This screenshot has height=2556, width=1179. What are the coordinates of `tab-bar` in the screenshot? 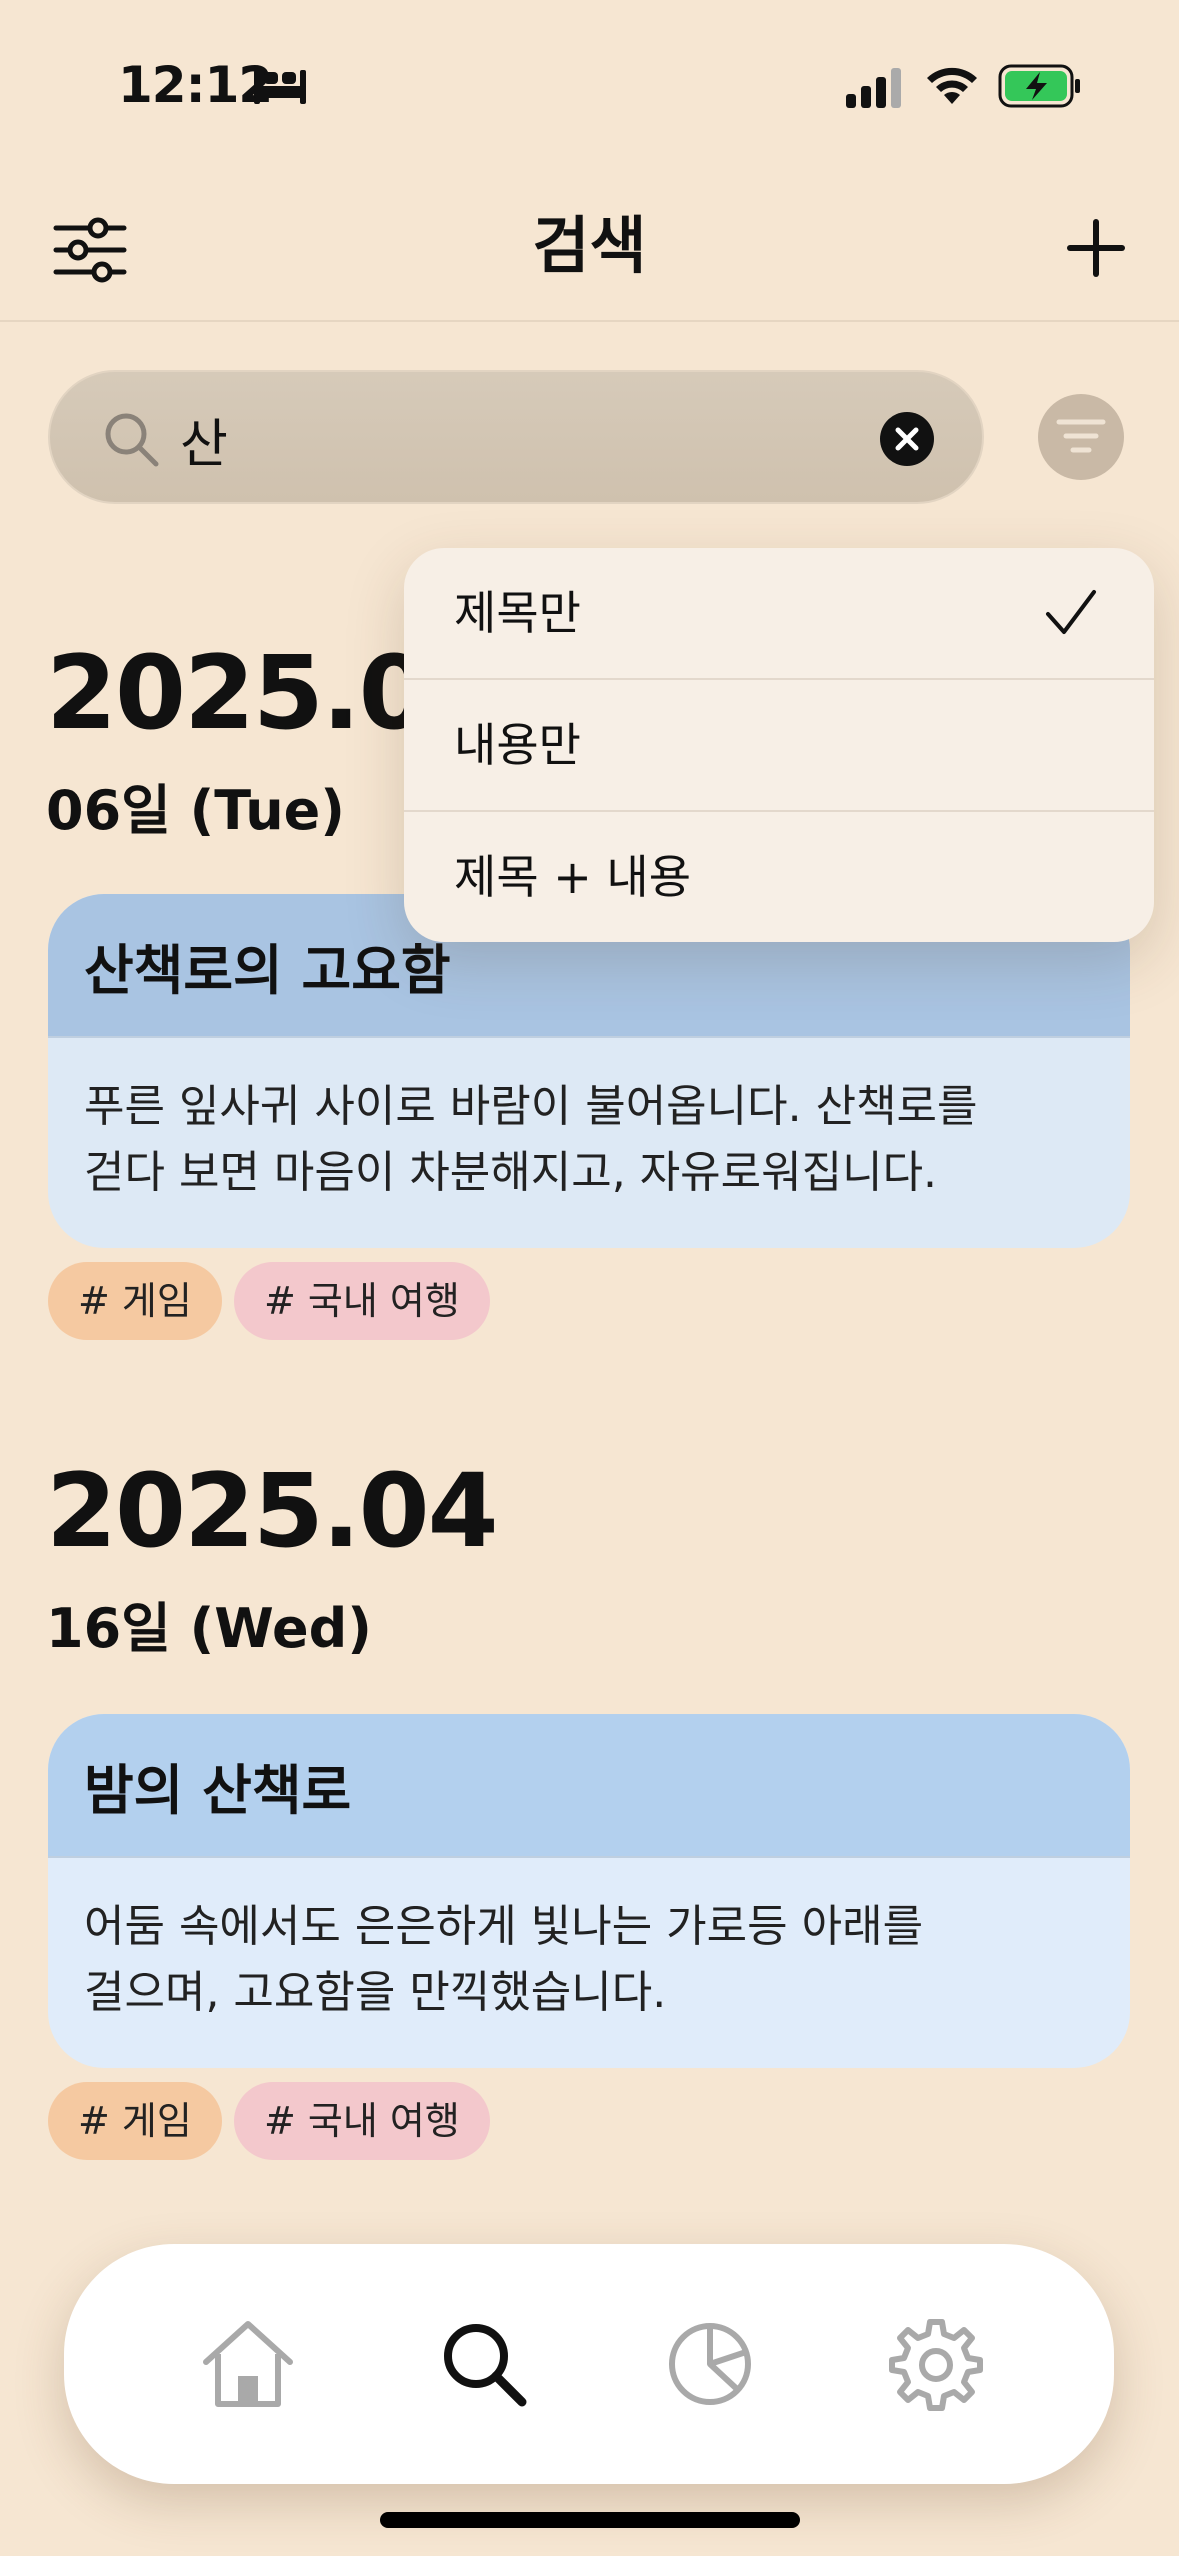 It's located at (589, 2364).